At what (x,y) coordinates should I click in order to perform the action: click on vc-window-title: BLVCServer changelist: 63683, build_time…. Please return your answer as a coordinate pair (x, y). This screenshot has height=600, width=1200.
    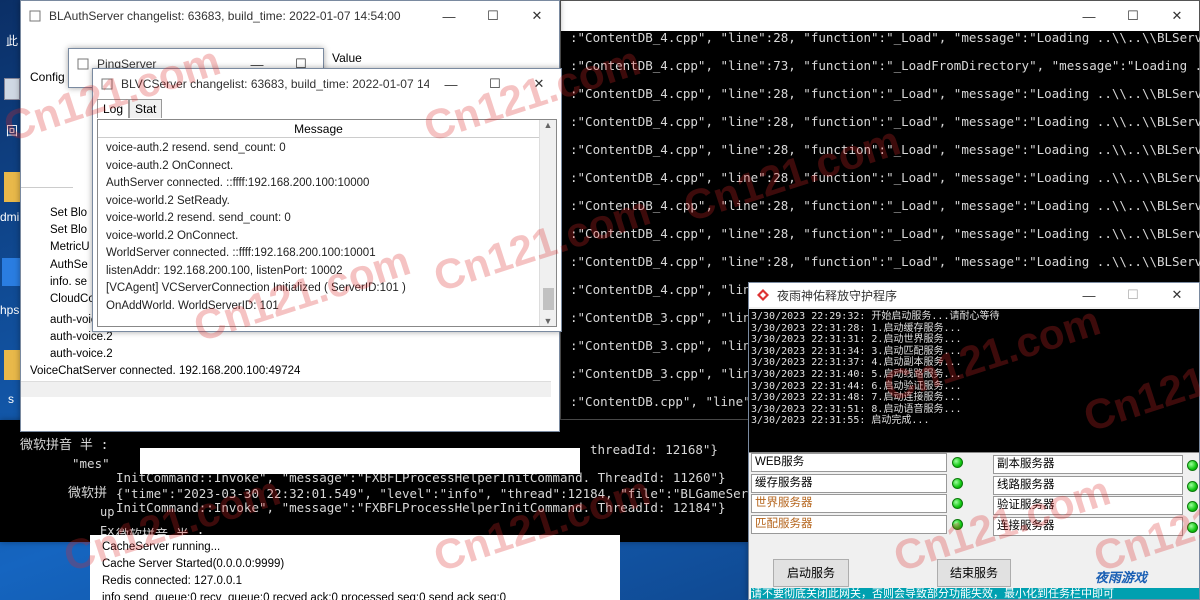
    Looking at the image, I should click on (275, 84).